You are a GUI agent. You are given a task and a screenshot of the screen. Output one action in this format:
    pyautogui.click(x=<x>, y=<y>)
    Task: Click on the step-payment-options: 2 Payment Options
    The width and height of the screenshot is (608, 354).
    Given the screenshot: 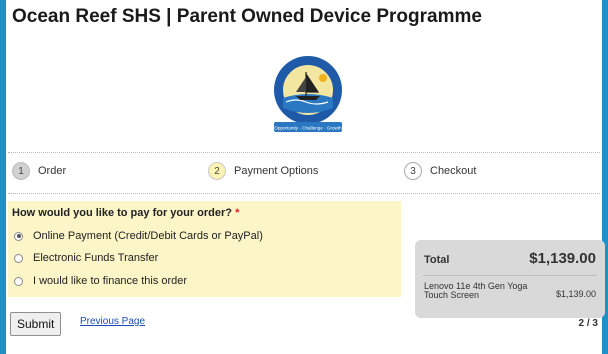 What is the action you would take?
    pyautogui.click(x=263, y=171)
    